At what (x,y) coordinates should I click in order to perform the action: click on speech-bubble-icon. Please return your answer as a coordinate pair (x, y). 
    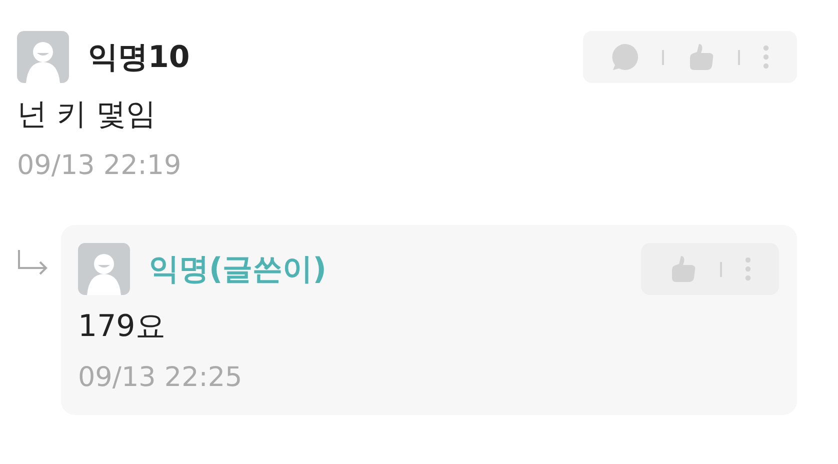
    Looking at the image, I should click on (625, 57).